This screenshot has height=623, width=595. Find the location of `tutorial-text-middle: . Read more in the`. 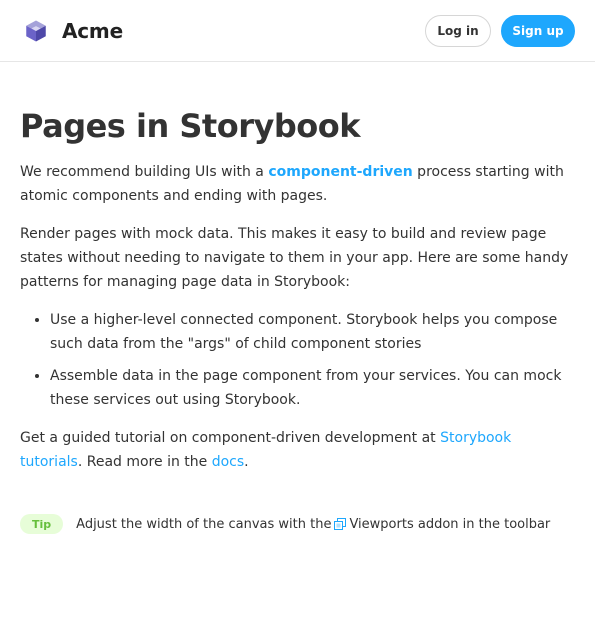

tutorial-text-middle: . Read more in the is located at coordinates (144, 462).